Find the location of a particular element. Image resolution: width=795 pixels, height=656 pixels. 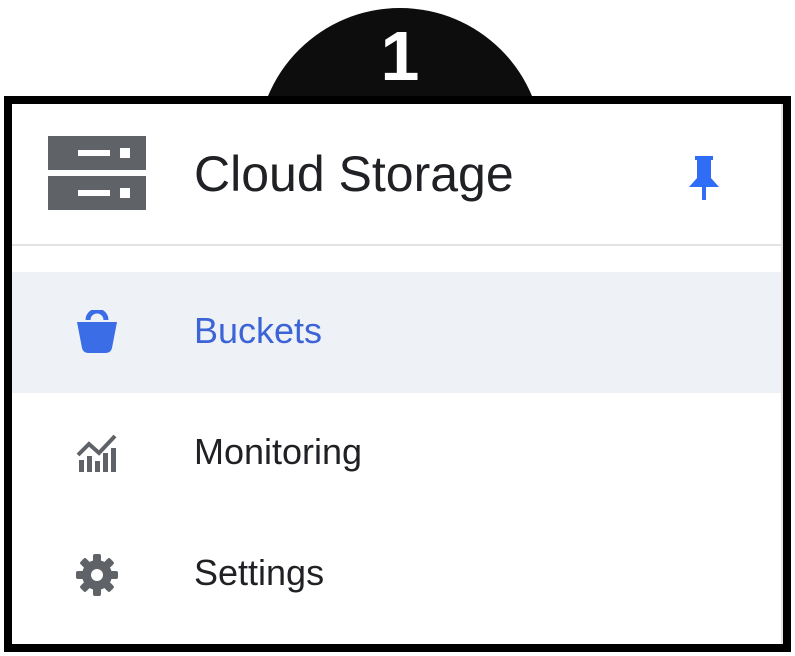

pin-icon is located at coordinates (704, 178).